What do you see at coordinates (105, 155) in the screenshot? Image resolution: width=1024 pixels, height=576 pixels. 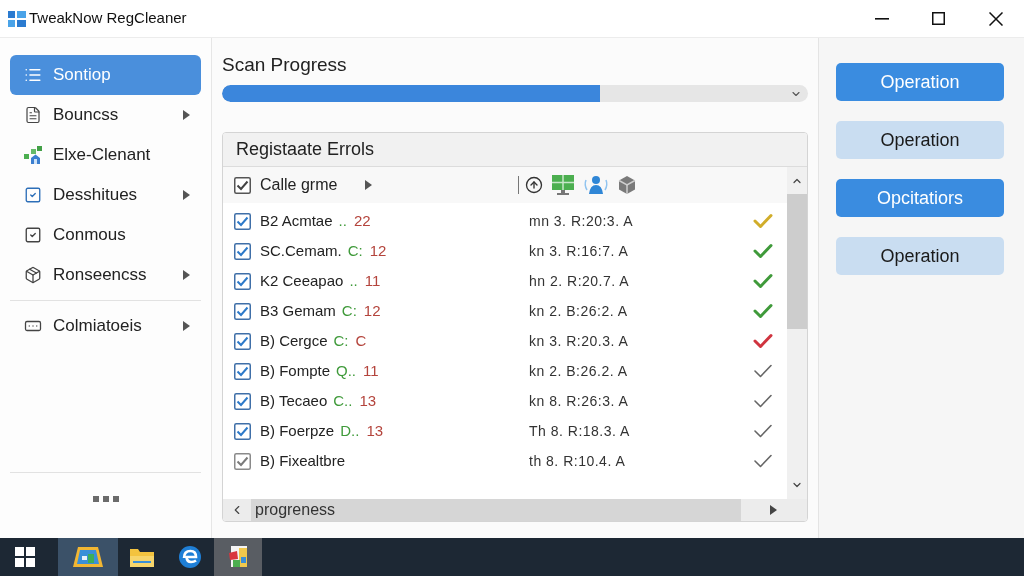 I see `sidebar-item: Elxe-Clenant` at bounding box center [105, 155].